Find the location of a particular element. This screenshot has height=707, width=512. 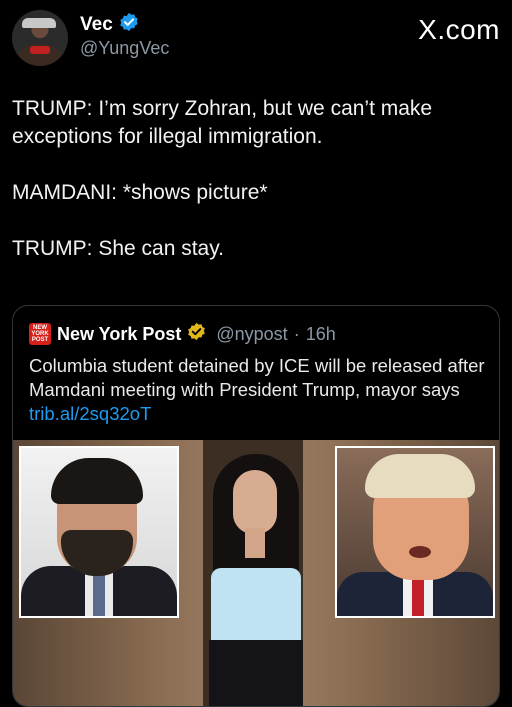

author-handle: @YungVec is located at coordinates (124, 48).